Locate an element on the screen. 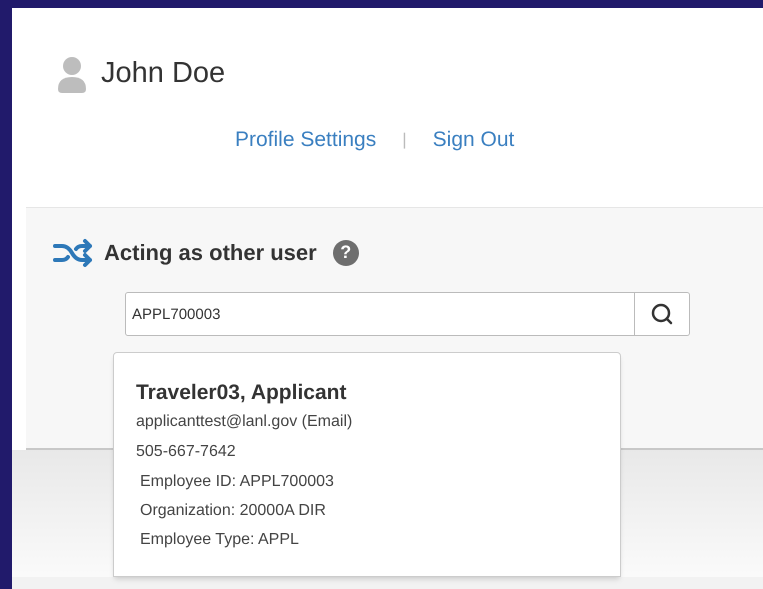 This screenshot has width=763, height=589. suggestion-name: Traveler03, Applicant is located at coordinates (241, 393).